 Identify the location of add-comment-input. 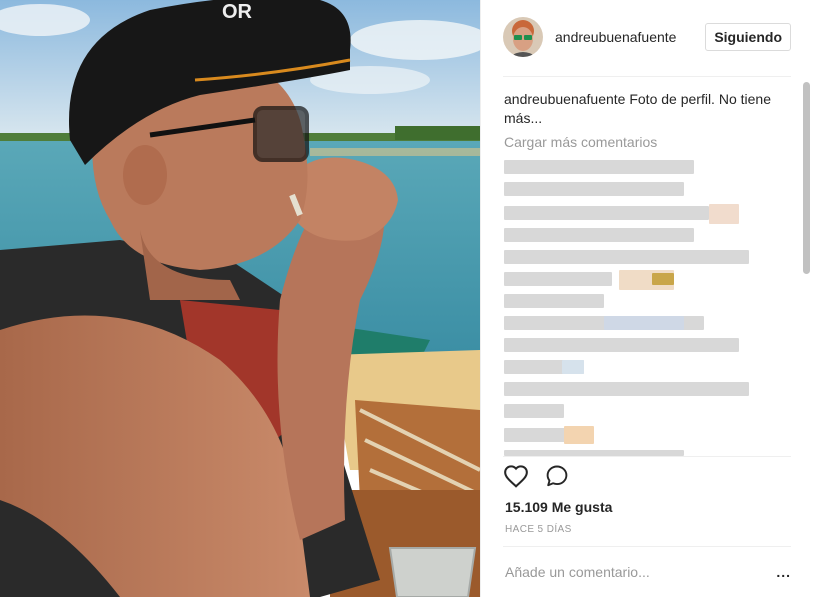
(640, 572).